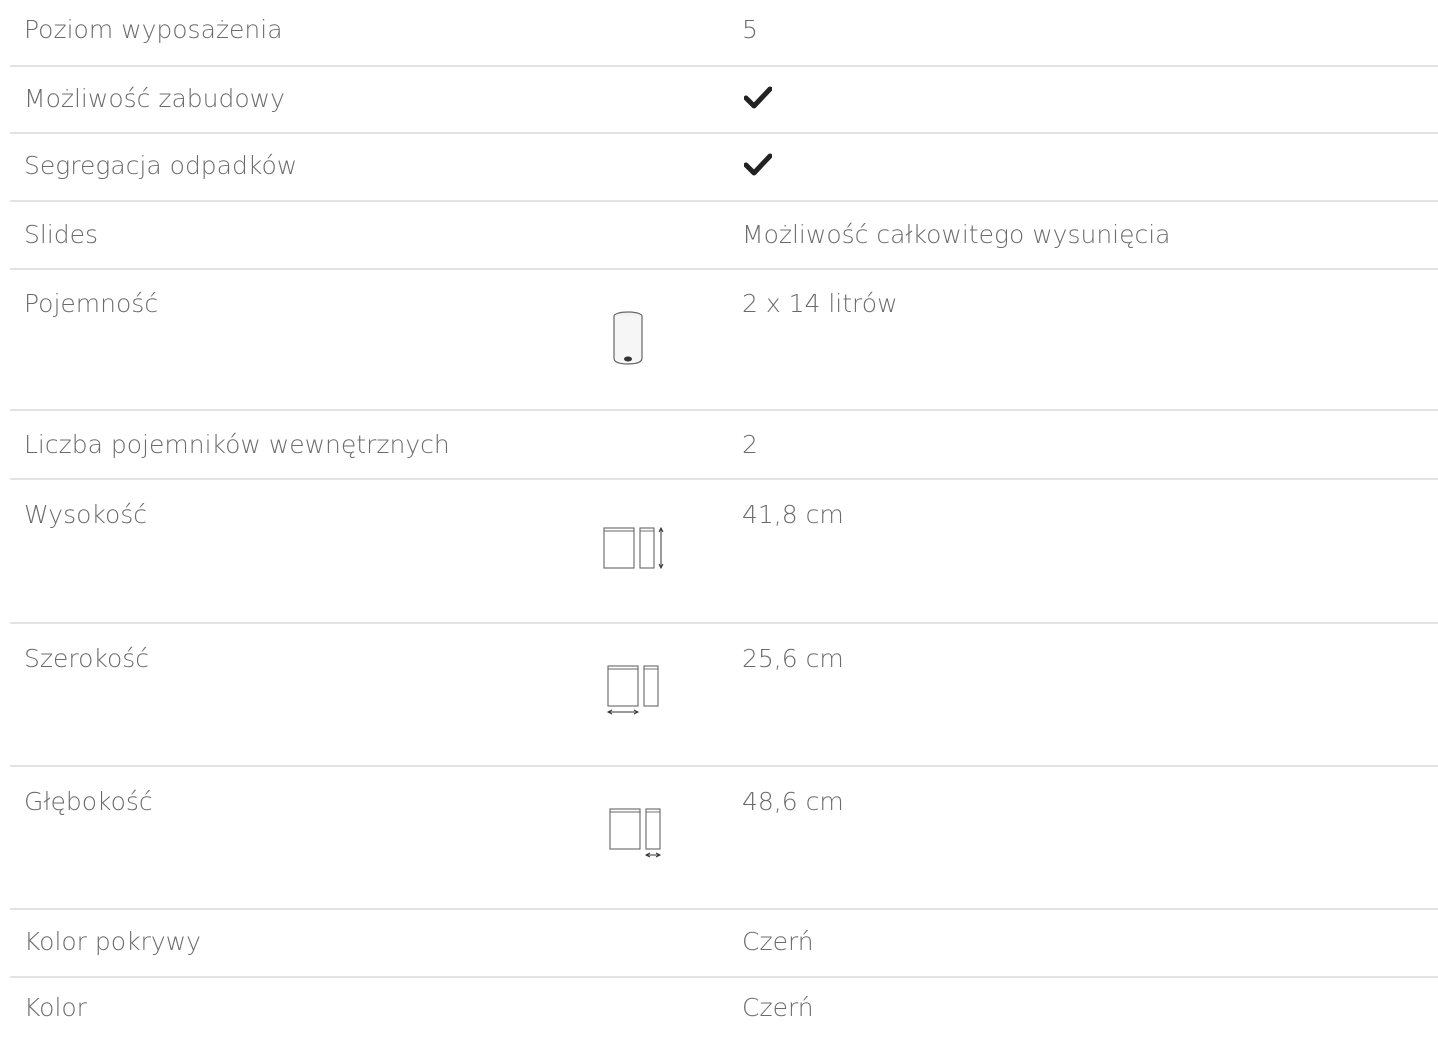 The image size is (1438, 1037). Describe the element at coordinates (237, 444) in the screenshot. I see `spec-label: Liczba pojemników wewnętrznych` at that location.